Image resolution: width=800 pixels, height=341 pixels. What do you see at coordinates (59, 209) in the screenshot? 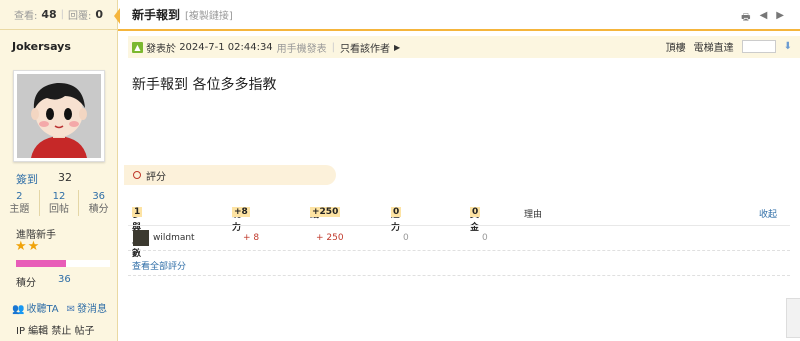
I see `count-label: 回帖` at bounding box center [59, 209].